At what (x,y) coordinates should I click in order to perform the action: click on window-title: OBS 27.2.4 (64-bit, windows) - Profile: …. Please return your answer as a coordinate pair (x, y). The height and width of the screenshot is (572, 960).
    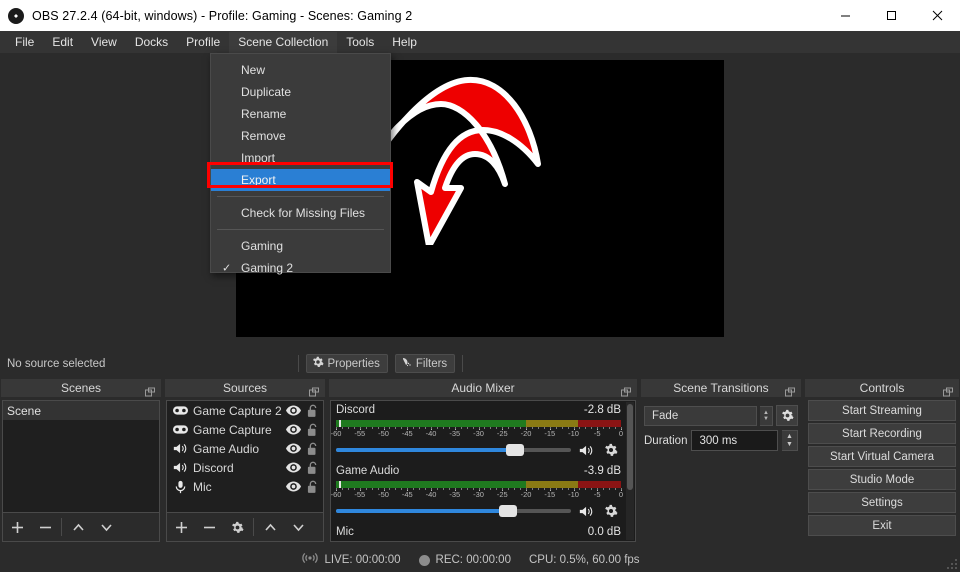
    Looking at the image, I should click on (222, 15).